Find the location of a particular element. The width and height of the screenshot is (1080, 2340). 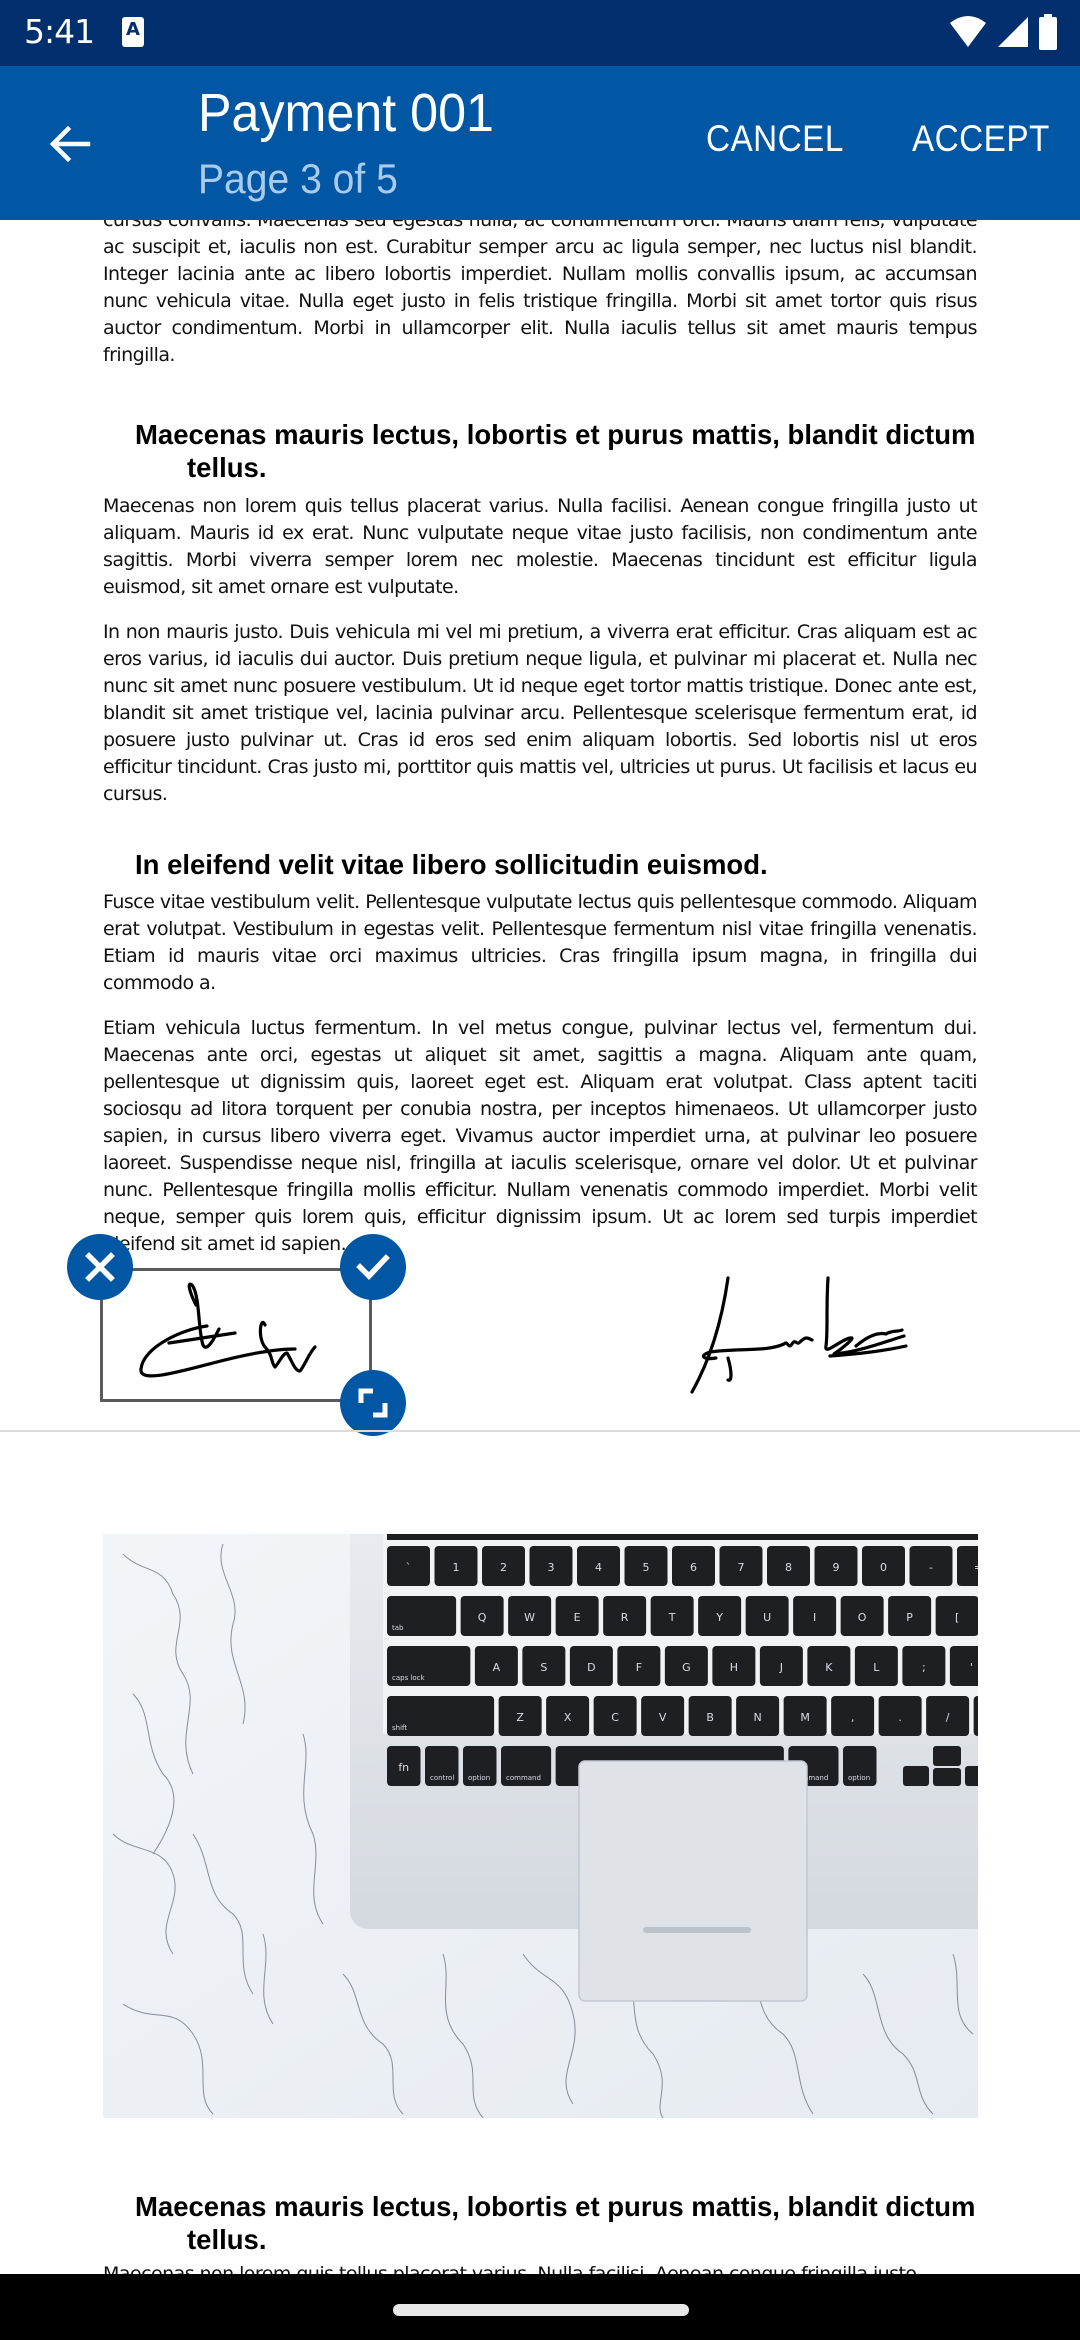

accessibility-a-icon: A is located at coordinates (133, 32).